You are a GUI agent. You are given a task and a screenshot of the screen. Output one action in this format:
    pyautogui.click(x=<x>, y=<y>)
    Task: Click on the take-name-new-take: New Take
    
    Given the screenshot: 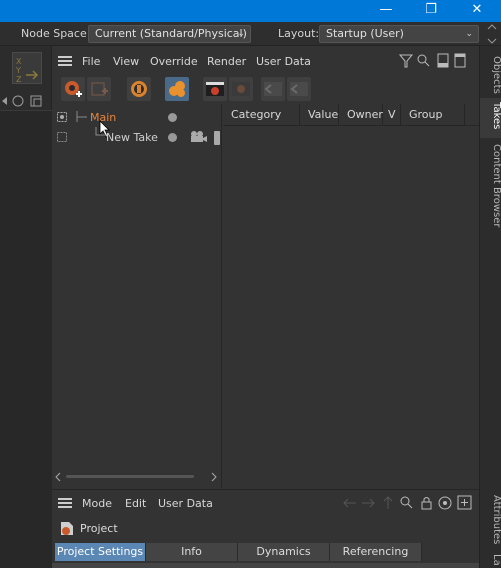 What is the action you would take?
    pyautogui.click(x=132, y=137)
    